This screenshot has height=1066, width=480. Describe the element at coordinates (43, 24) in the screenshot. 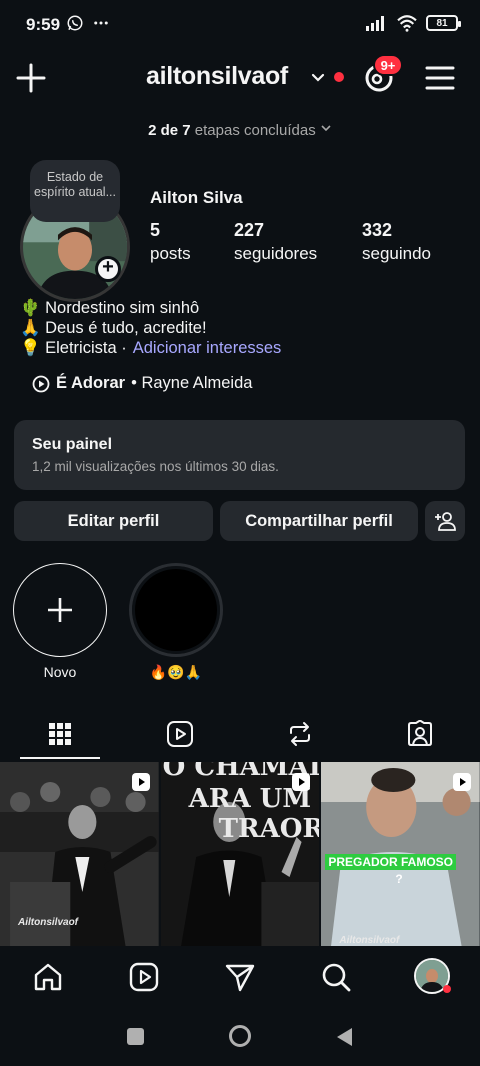

I see `status-time: 9:59` at that location.